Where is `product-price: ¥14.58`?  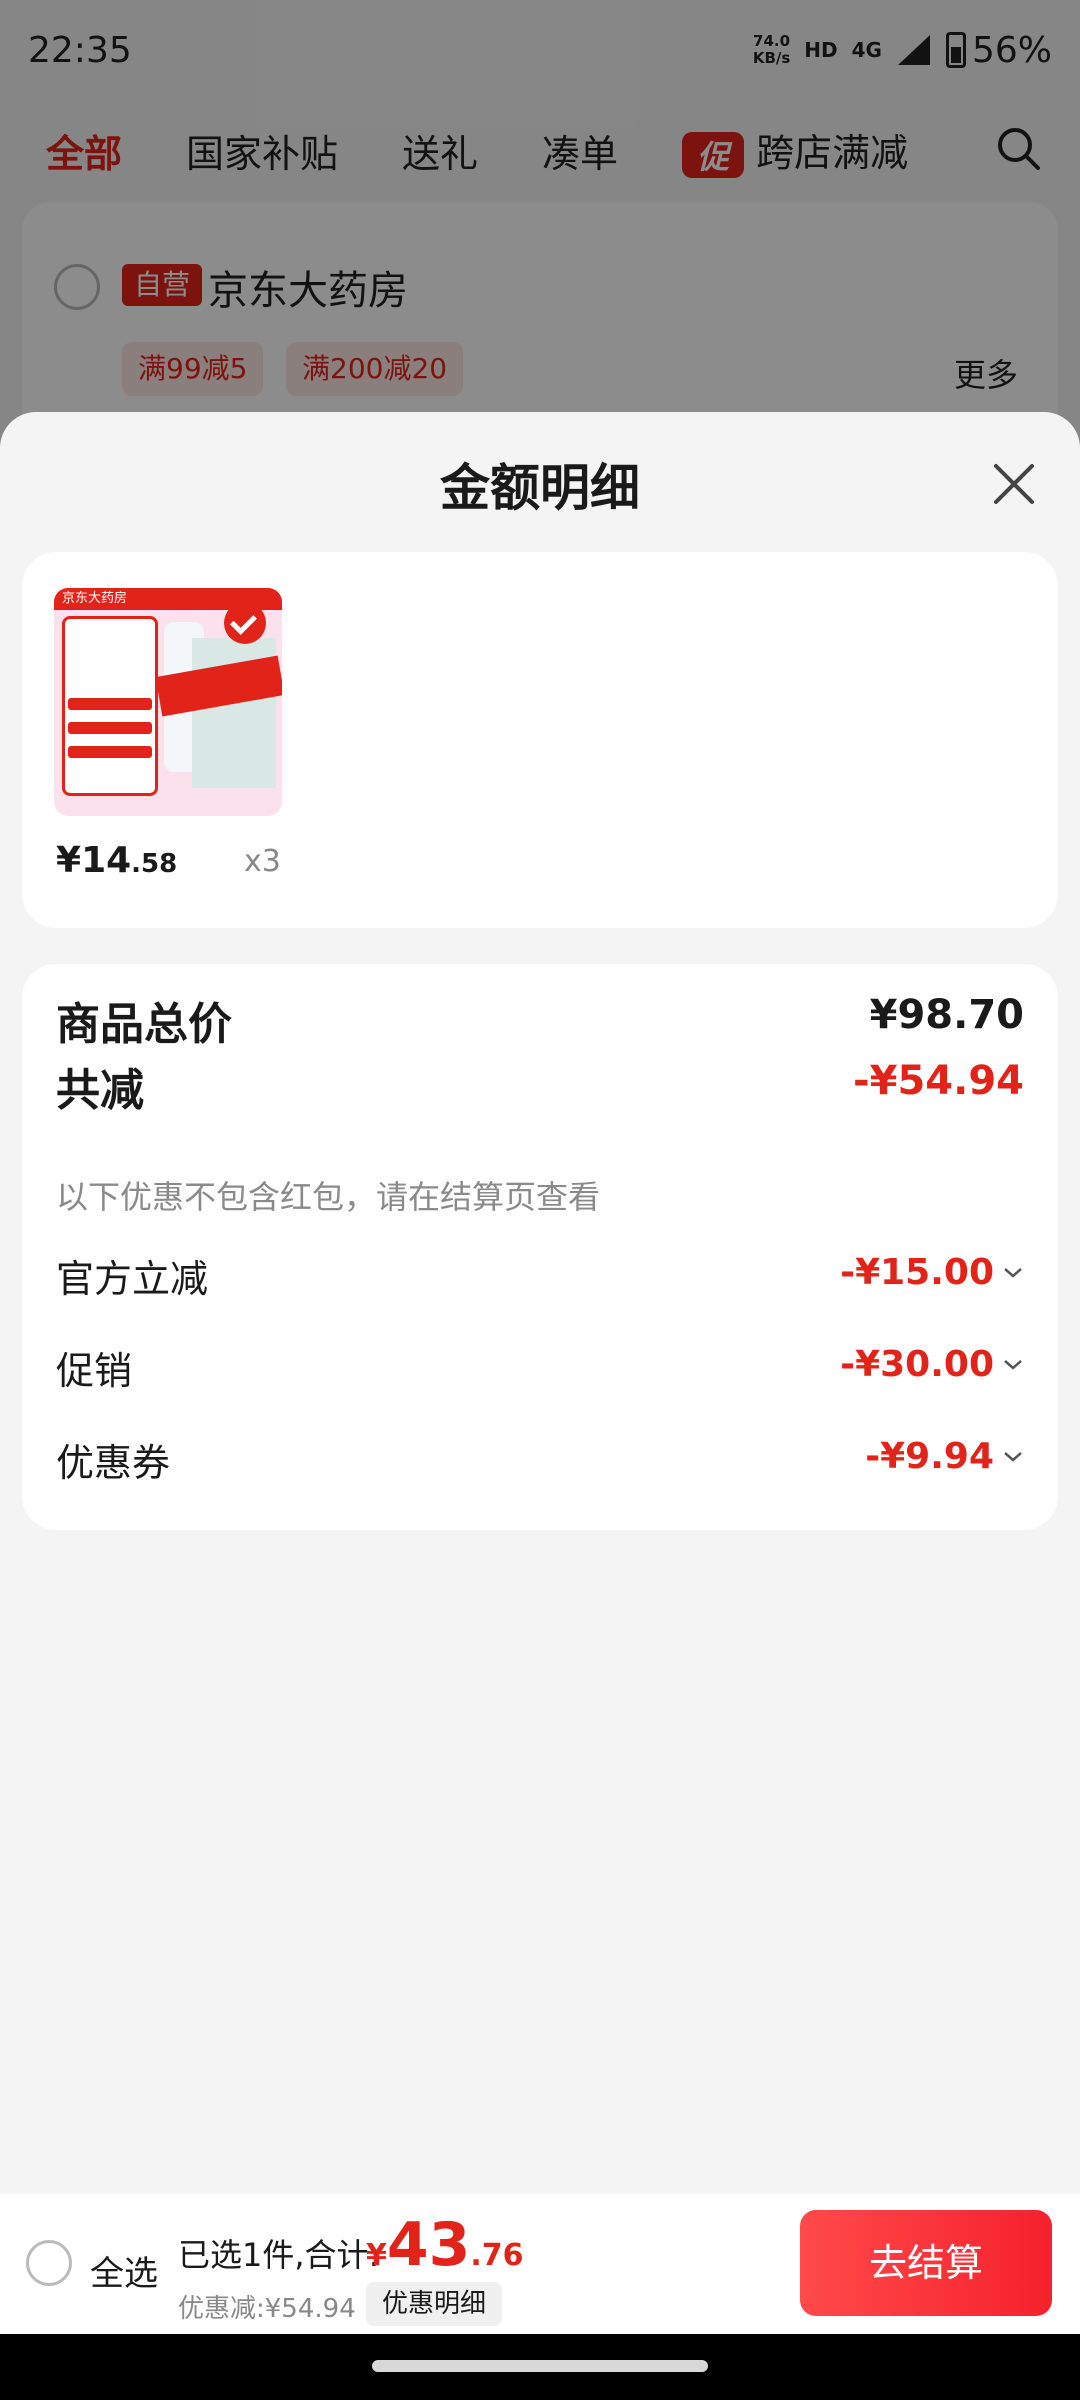 product-price: ¥14.58 is located at coordinates (117, 860).